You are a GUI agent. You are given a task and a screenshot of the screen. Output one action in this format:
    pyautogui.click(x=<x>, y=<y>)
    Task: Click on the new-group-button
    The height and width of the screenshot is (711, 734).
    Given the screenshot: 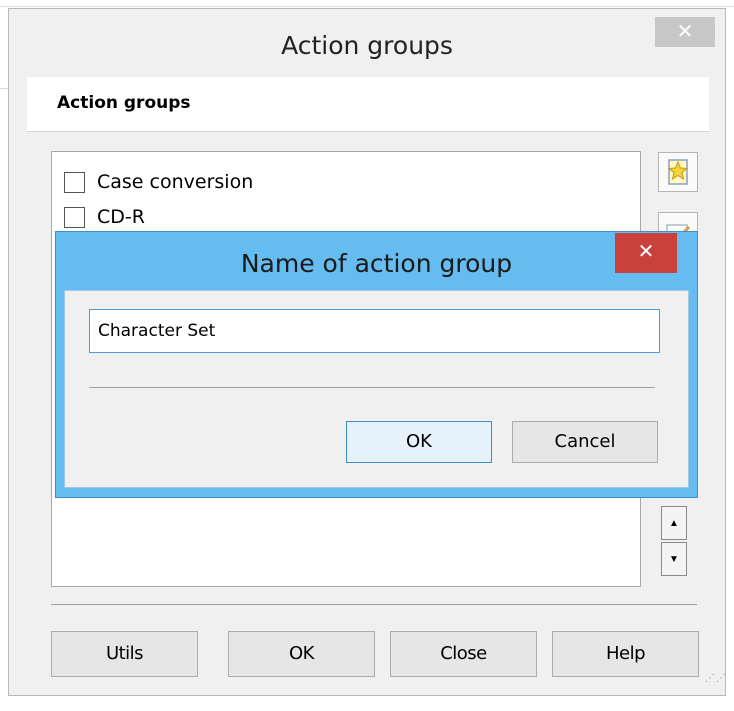 What is the action you would take?
    pyautogui.click(x=678, y=172)
    